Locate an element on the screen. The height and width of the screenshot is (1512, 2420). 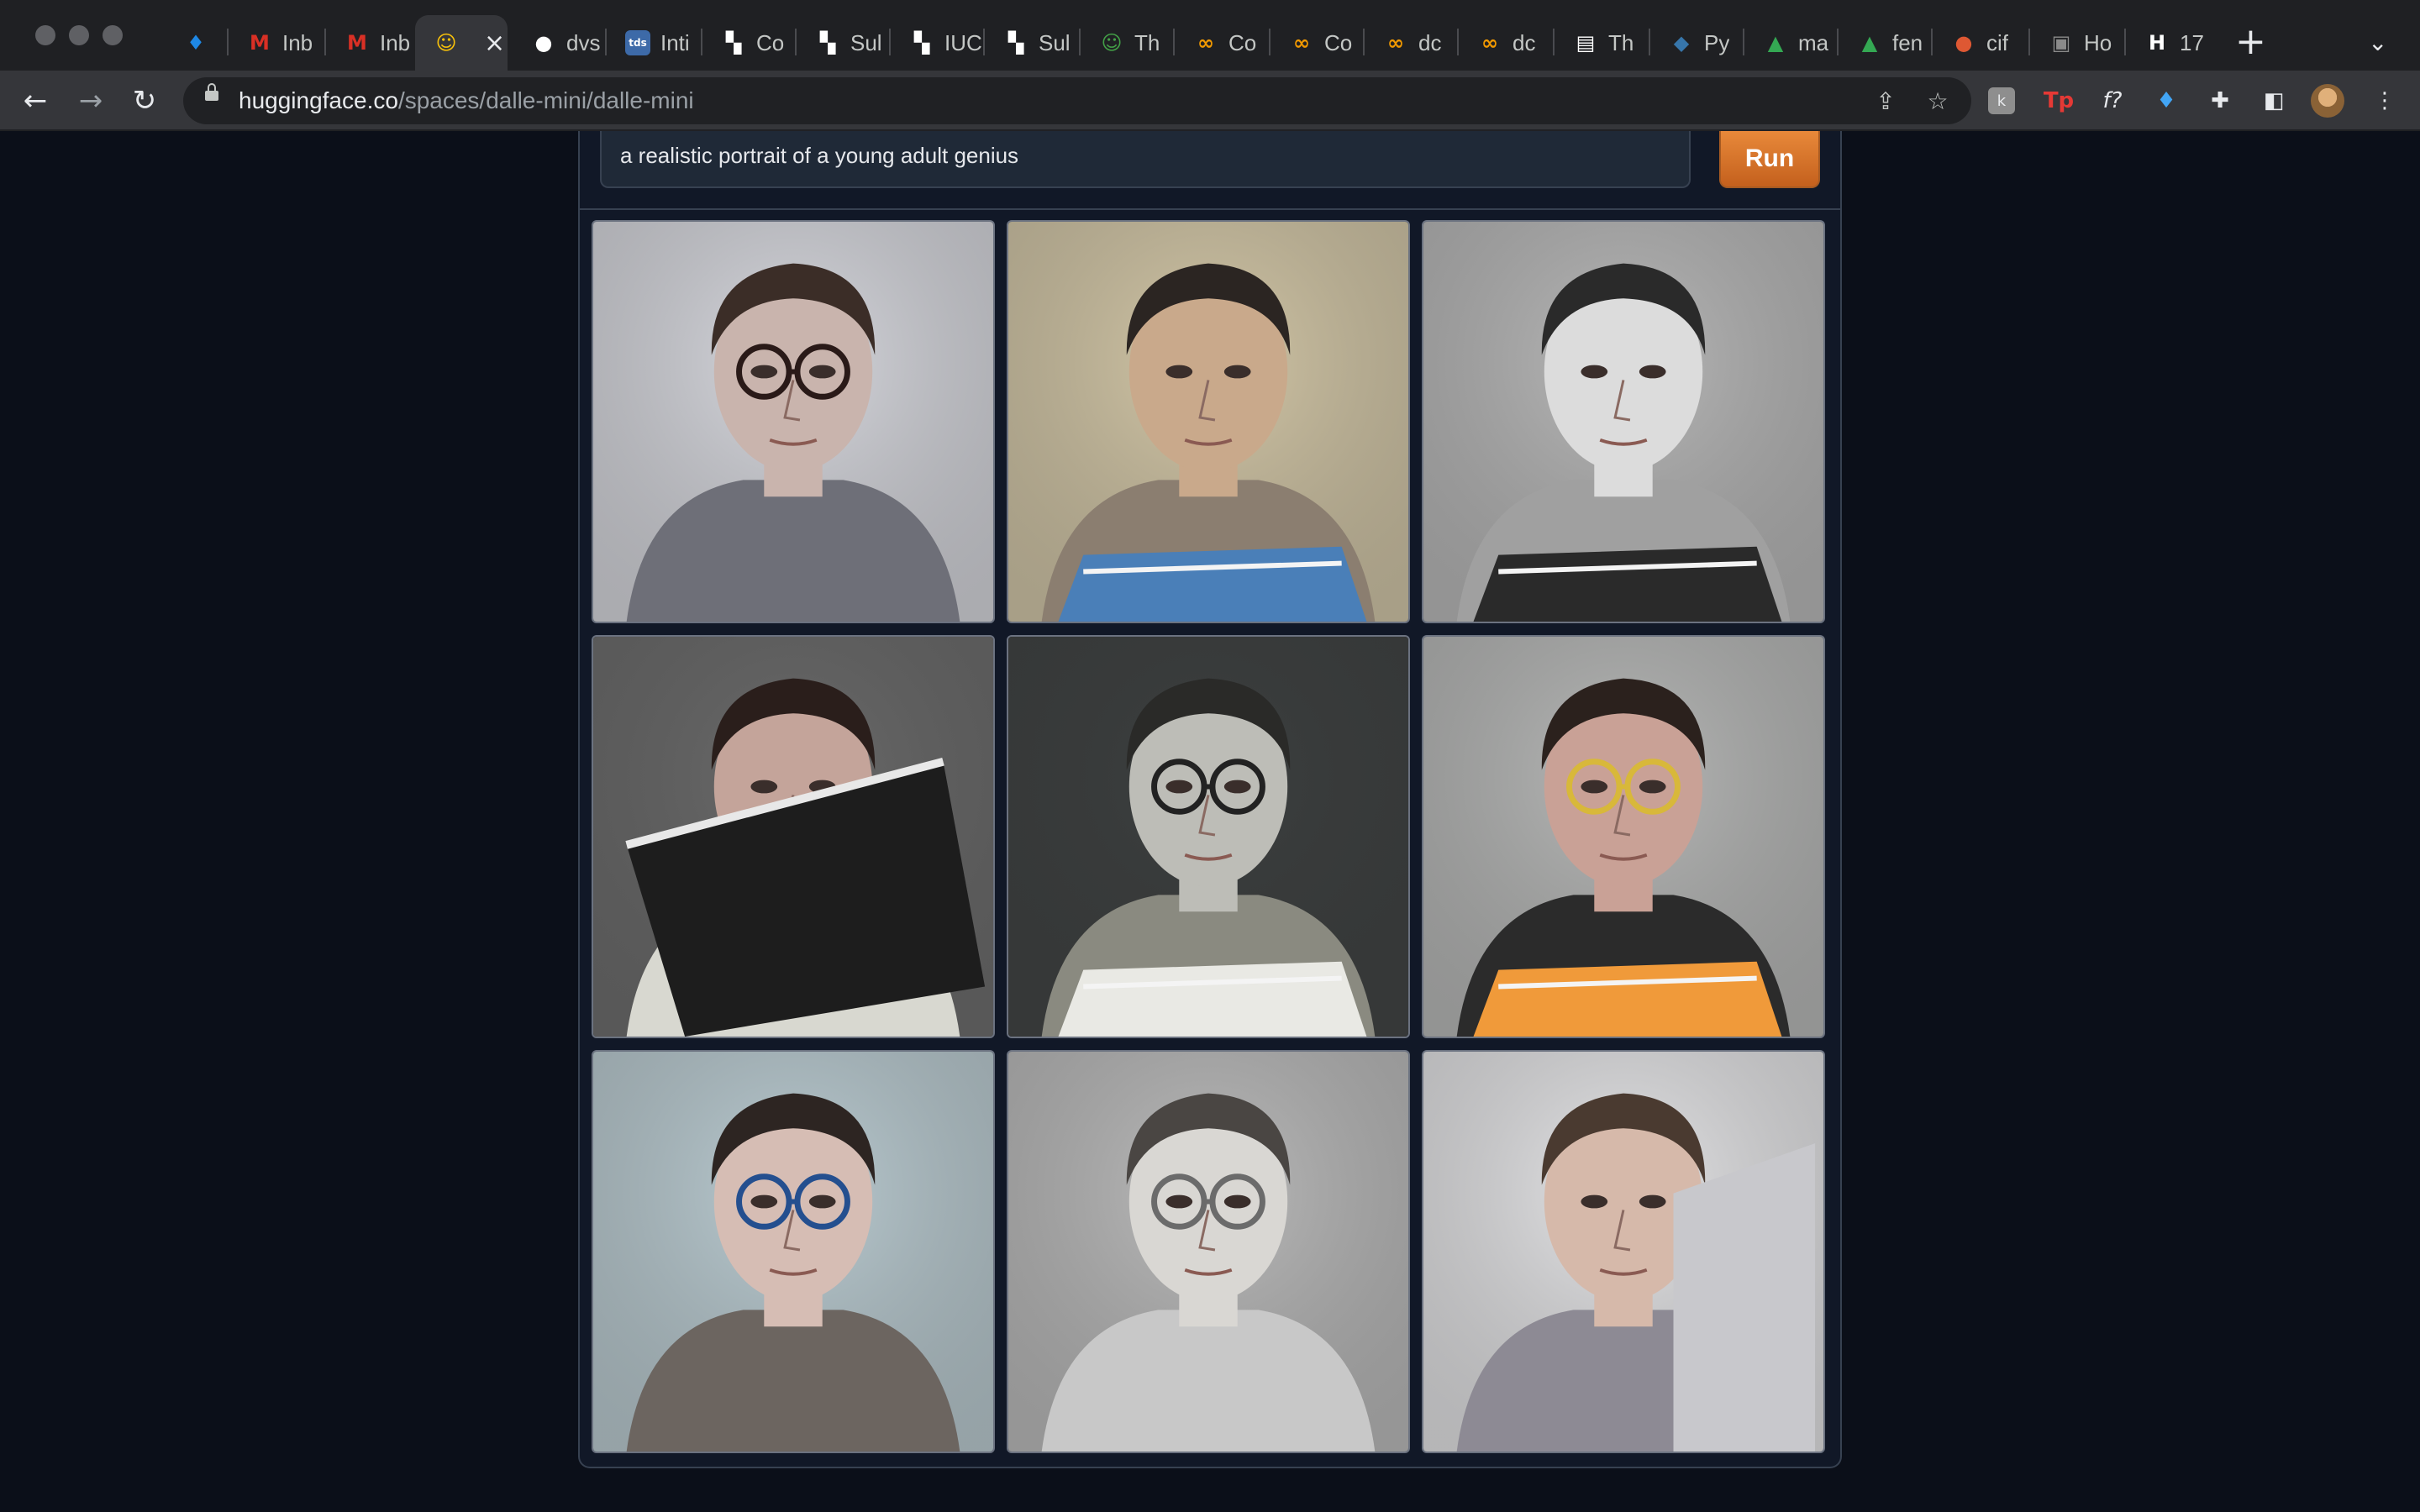
tab-title: 17 is located at coordinates (2192, 42).